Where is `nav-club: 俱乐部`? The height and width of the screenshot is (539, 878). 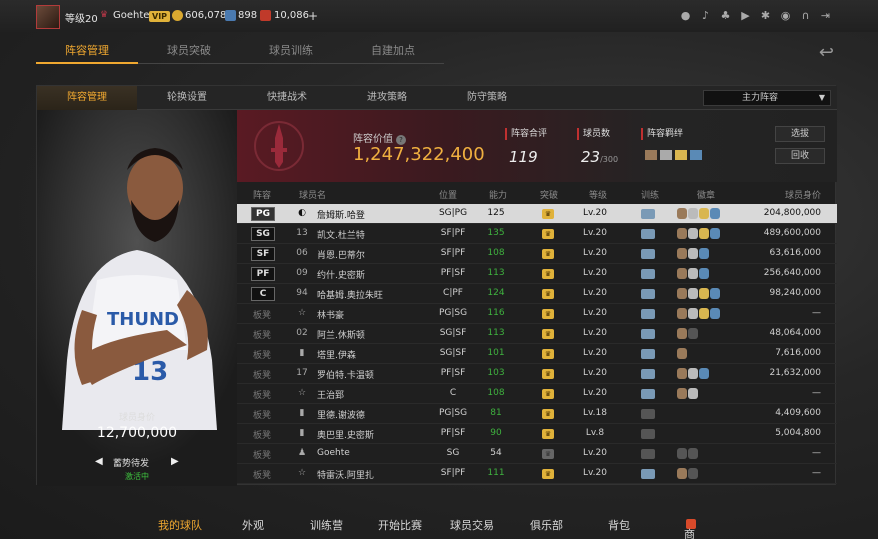
nav-club: 俱乐部 is located at coordinates (546, 525).